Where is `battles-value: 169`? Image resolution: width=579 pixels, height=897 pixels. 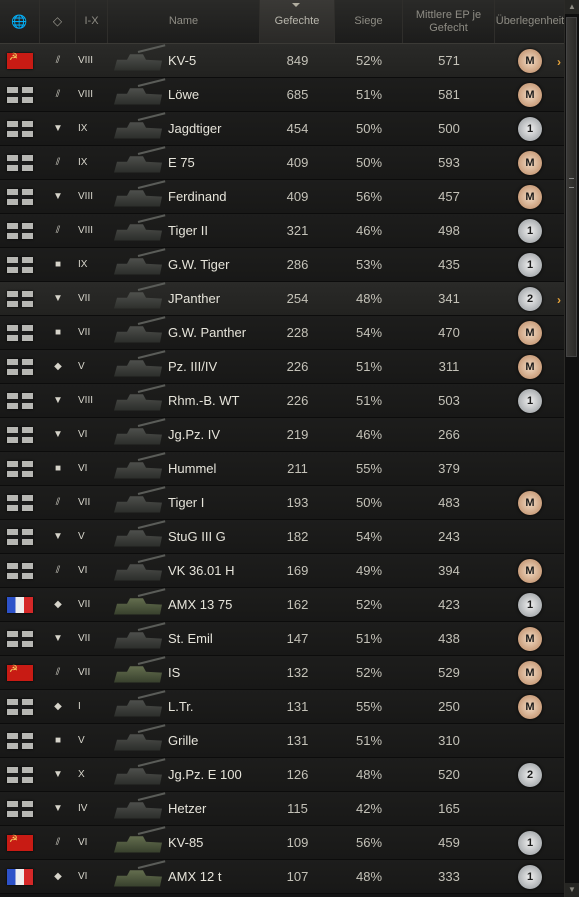
battles-value: 169 is located at coordinates (297, 570).